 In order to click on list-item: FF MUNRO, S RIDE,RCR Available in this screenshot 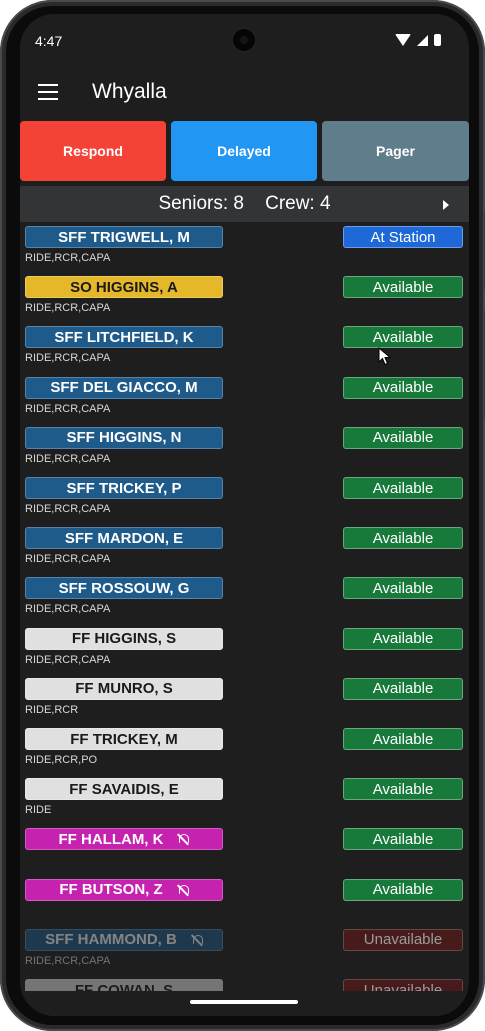, I will do `click(244, 702)`.